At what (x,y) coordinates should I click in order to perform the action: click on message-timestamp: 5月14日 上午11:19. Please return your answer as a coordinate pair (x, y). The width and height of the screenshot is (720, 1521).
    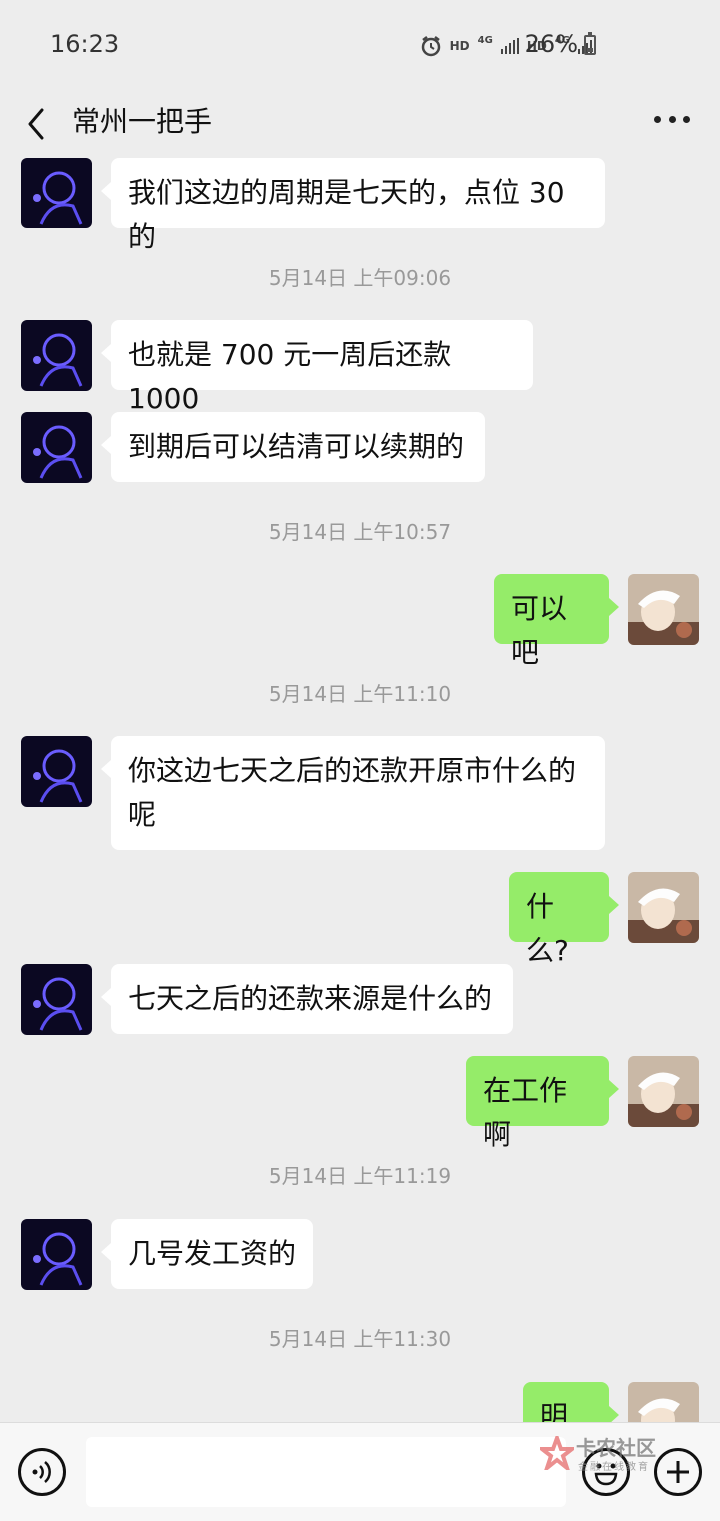
    Looking at the image, I should click on (360, 1176).